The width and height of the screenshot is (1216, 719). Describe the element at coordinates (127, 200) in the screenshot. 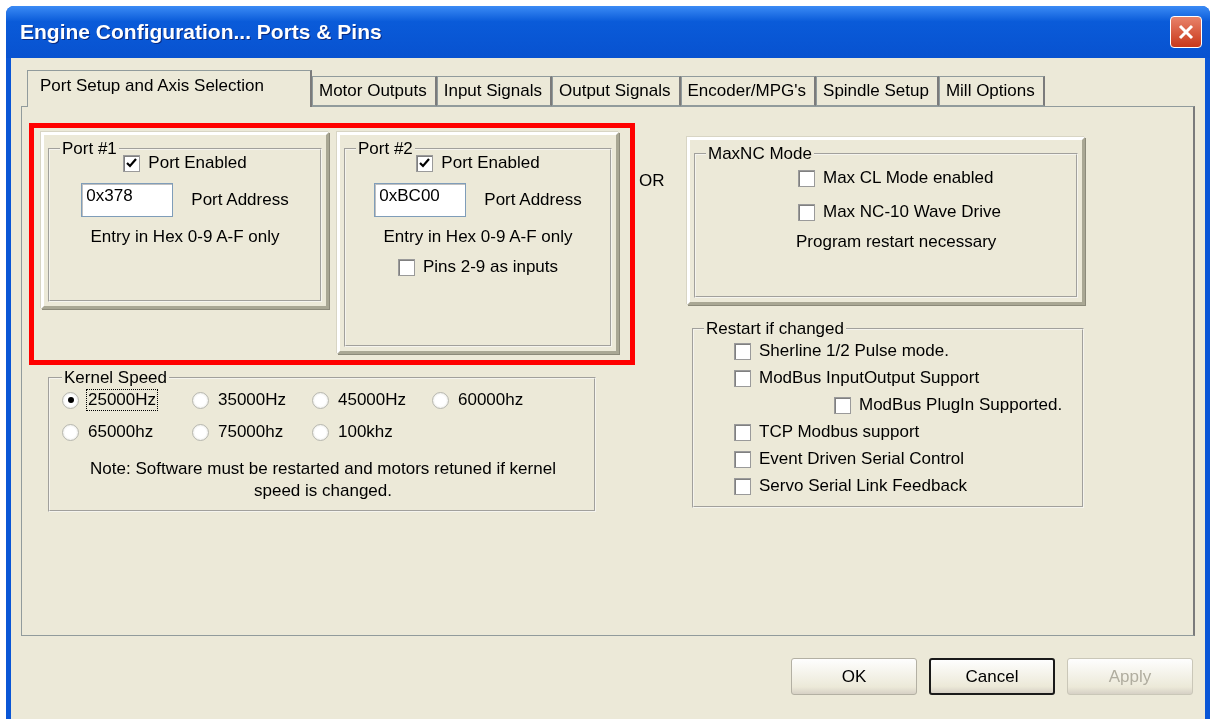

I see `address-field: 0x378` at that location.